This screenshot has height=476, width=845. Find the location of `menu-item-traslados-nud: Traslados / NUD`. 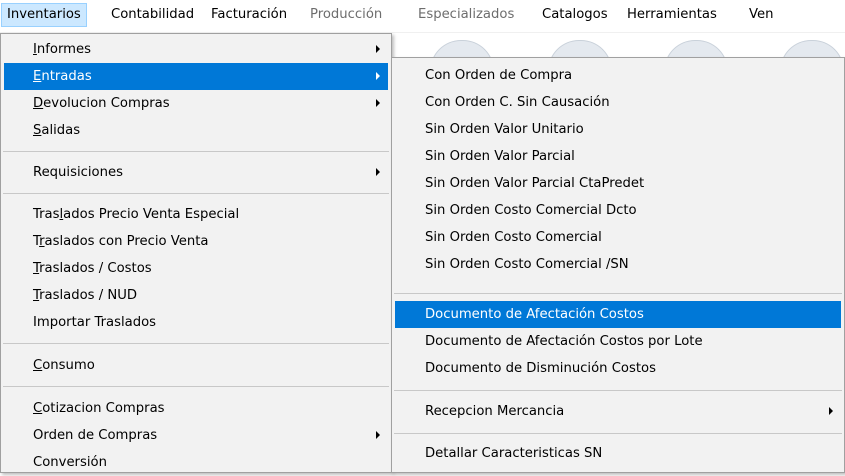

menu-item-traslados-nud: Traslados / NUD is located at coordinates (196, 295).